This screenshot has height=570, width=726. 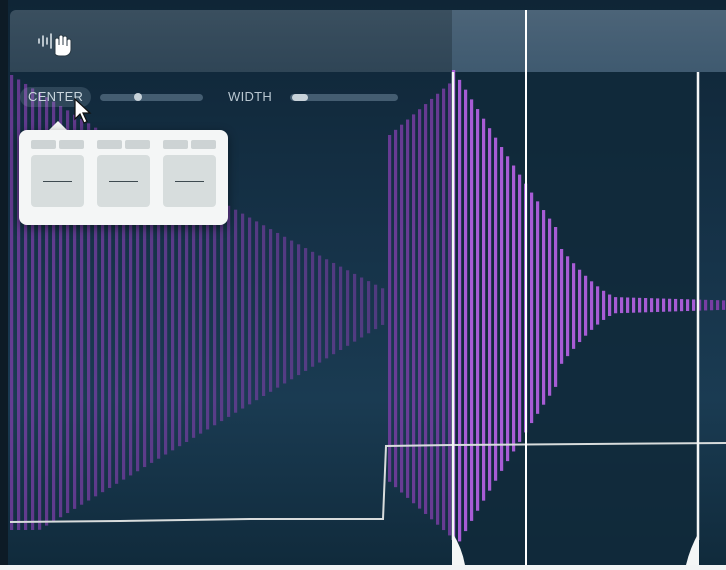 What do you see at coordinates (250, 96) in the screenshot?
I see `width-label: WIDTH` at bounding box center [250, 96].